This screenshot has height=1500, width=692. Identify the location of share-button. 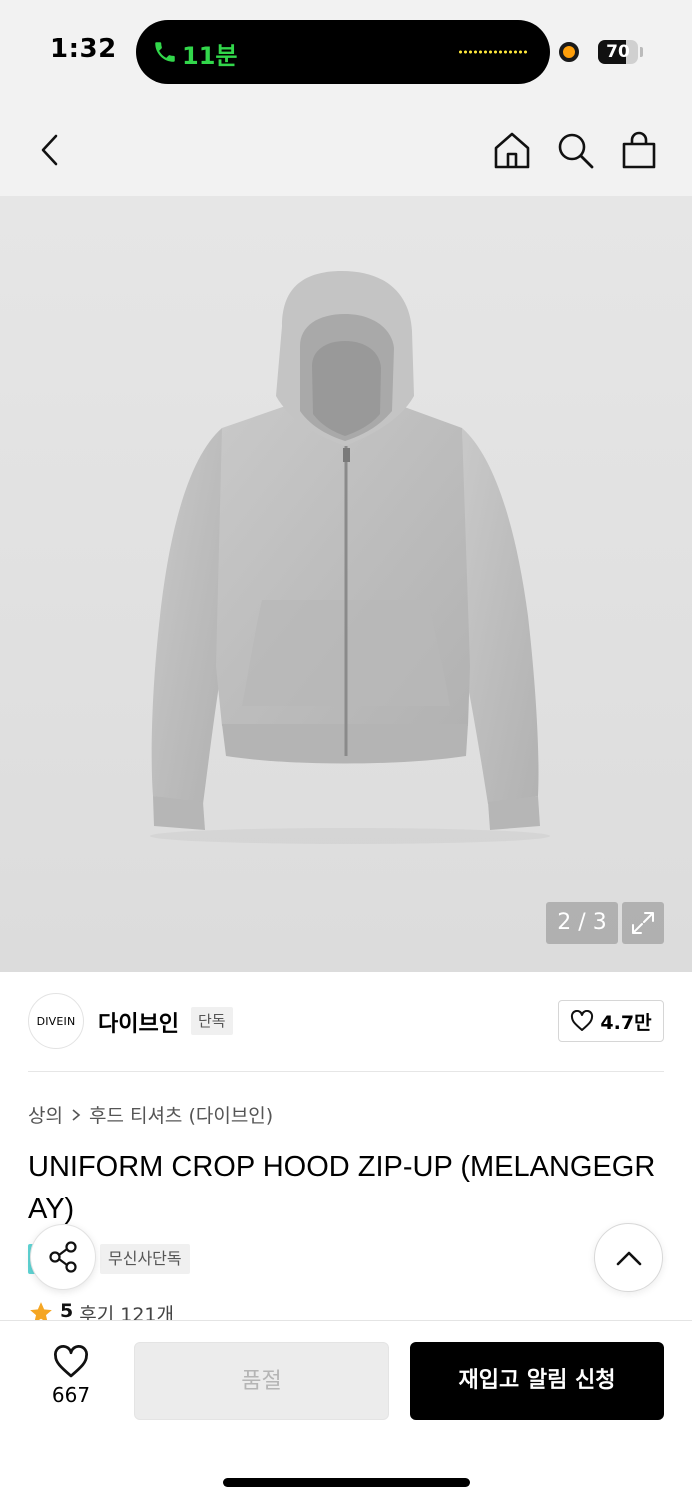
(63, 1257).